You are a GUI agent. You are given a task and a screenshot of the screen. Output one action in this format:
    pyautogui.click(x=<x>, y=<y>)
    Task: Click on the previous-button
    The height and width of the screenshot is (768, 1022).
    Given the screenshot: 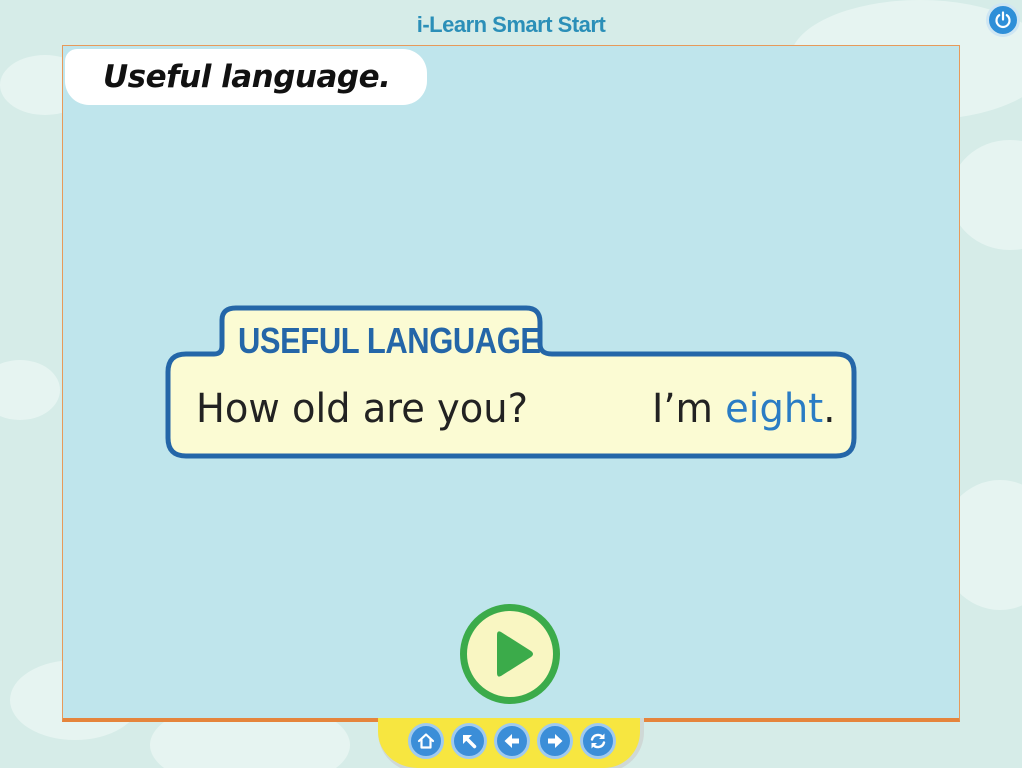 What is the action you would take?
    pyautogui.click(x=512, y=741)
    